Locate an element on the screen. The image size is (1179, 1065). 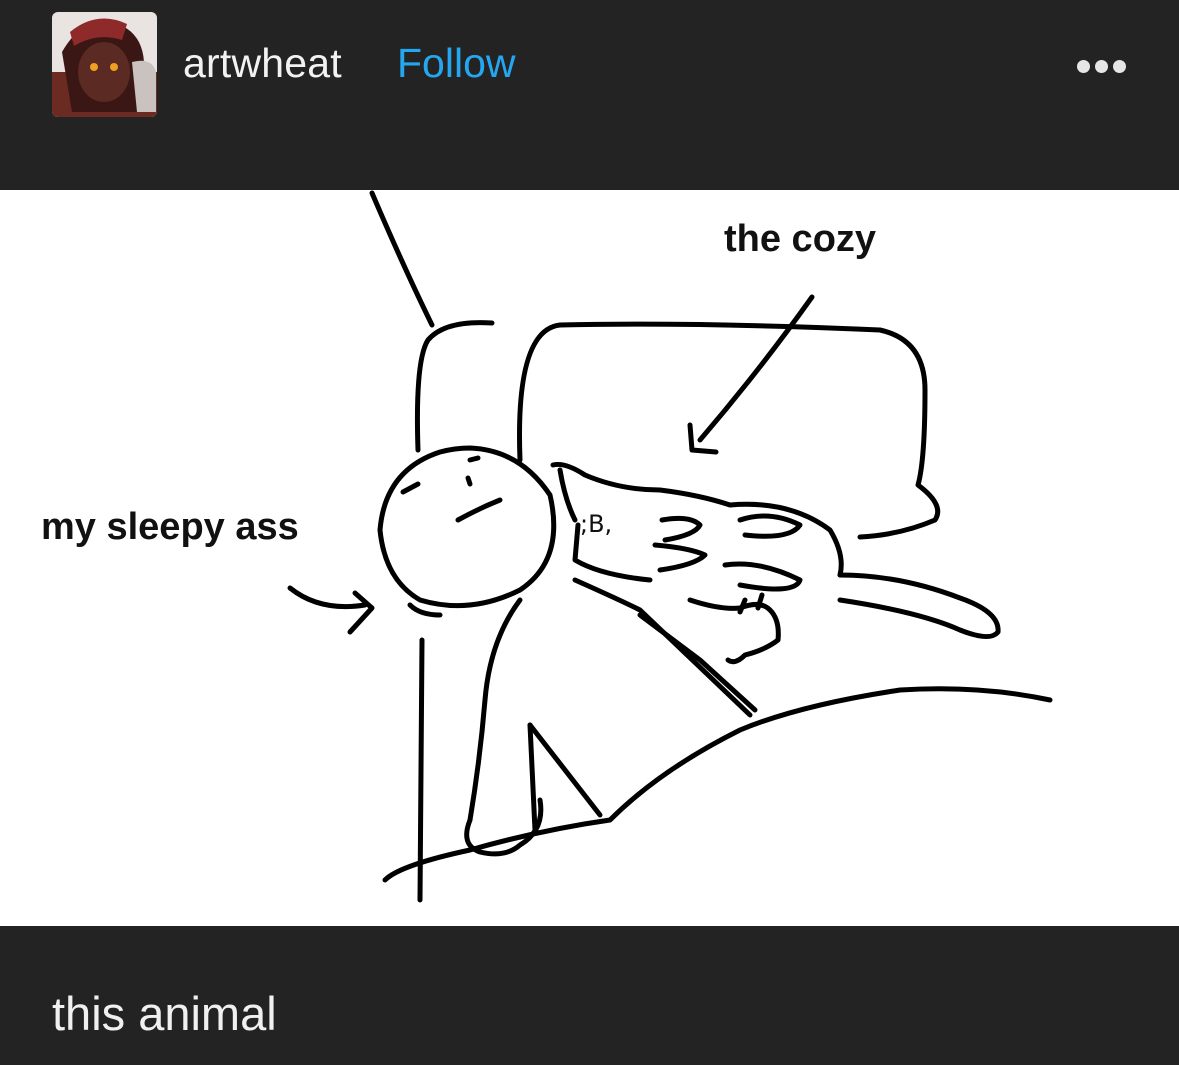
follow-button: Follow is located at coordinates (456, 63).